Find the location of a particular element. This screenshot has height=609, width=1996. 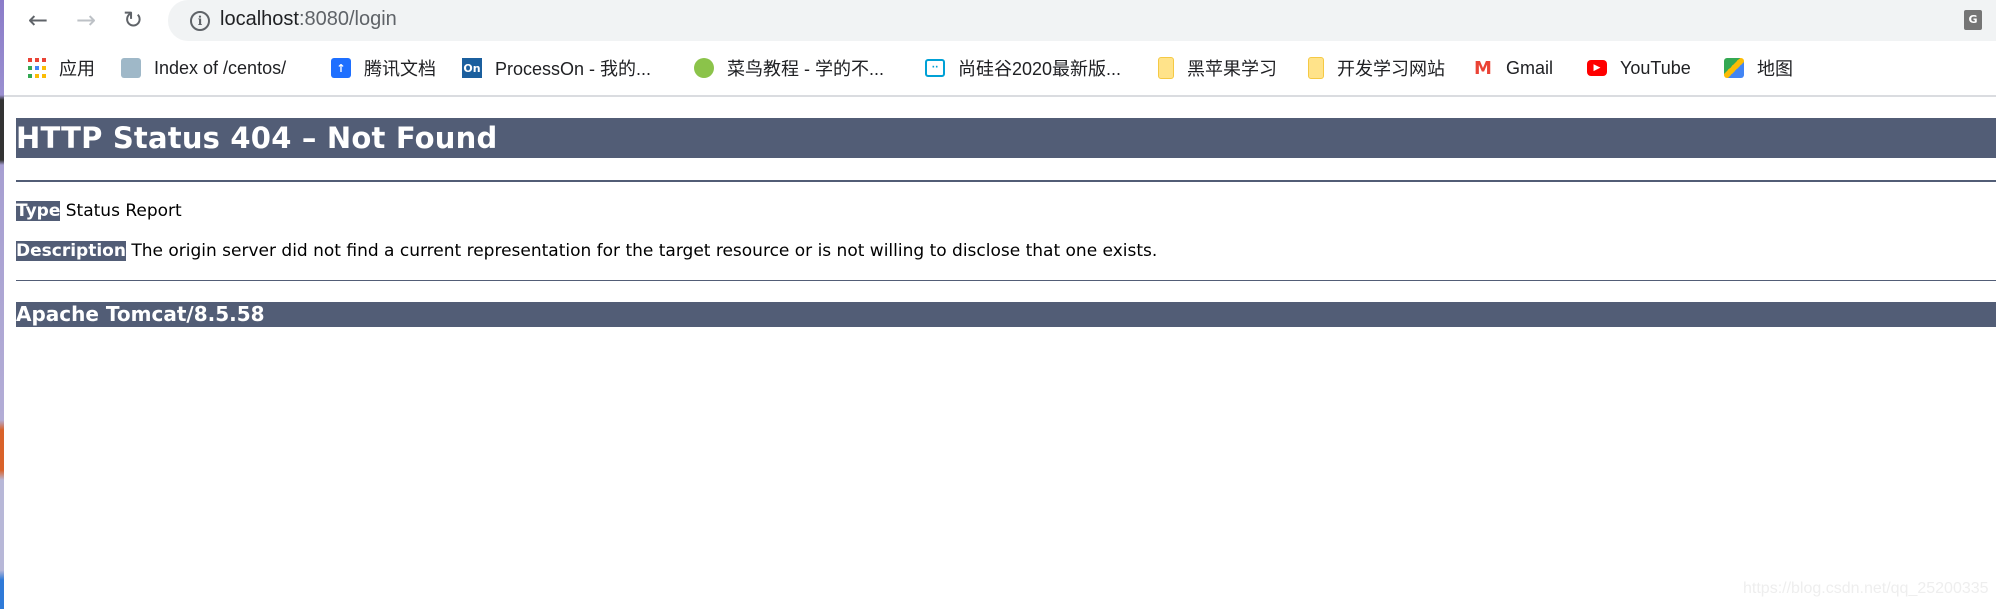

bilibili-icon: ·· is located at coordinates (935, 68).